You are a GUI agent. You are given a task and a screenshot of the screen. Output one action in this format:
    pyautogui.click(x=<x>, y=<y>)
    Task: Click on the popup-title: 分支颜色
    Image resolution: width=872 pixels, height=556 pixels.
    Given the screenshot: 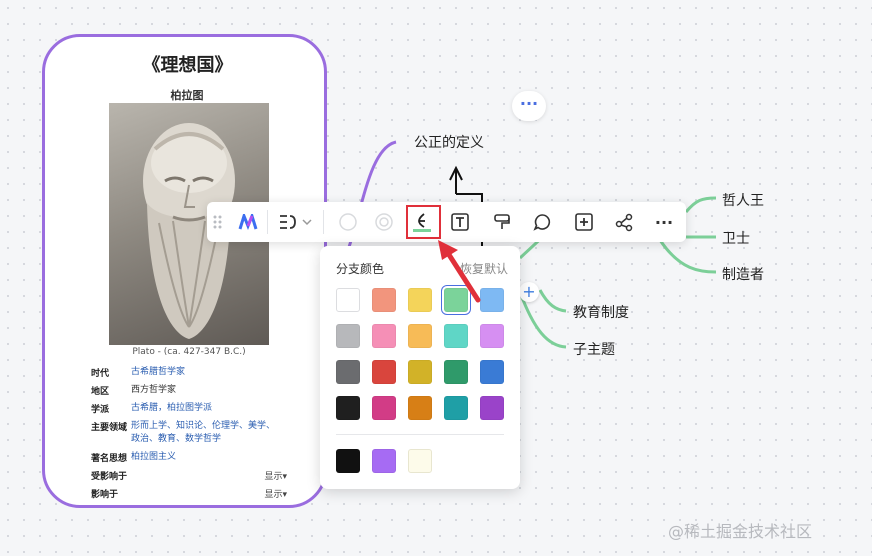 What is the action you would take?
    pyautogui.click(x=360, y=269)
    